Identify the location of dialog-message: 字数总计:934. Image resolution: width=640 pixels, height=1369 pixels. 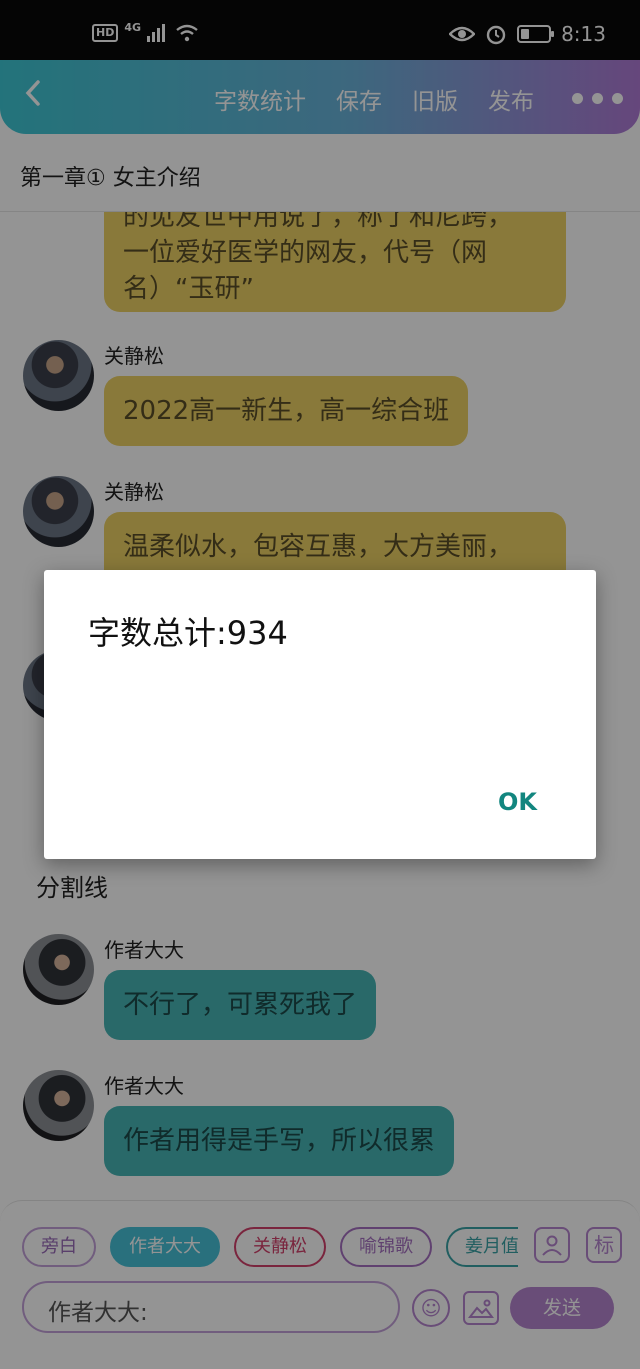
(188, 633).